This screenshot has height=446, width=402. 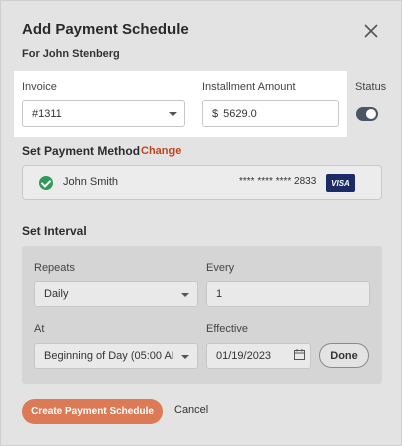 I want to click on at-label: At, so click(x=39, y=329).